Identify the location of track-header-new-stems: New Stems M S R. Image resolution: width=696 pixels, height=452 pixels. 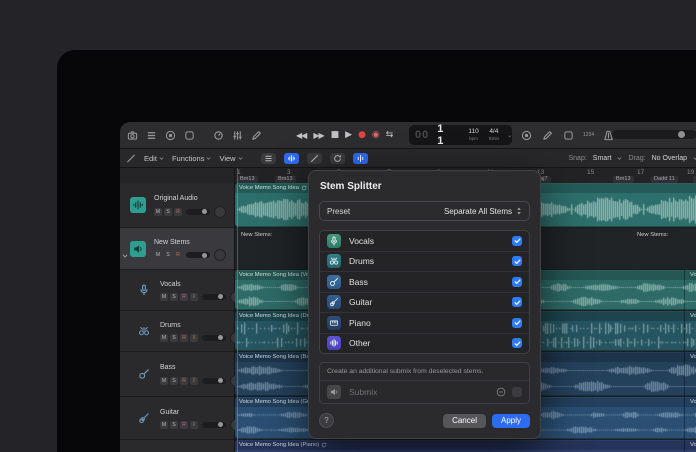
(177, 249).